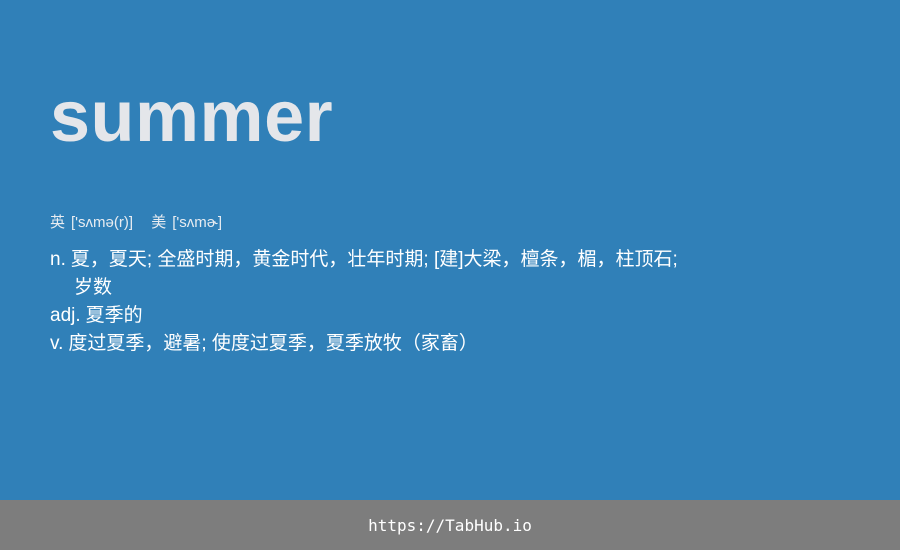 Image resolution: width=900 pixels, height=550 pixels. Describe the element at coordinates (65, 315) in the screenshot. I see `adj-pos-label: adj.` at that location.